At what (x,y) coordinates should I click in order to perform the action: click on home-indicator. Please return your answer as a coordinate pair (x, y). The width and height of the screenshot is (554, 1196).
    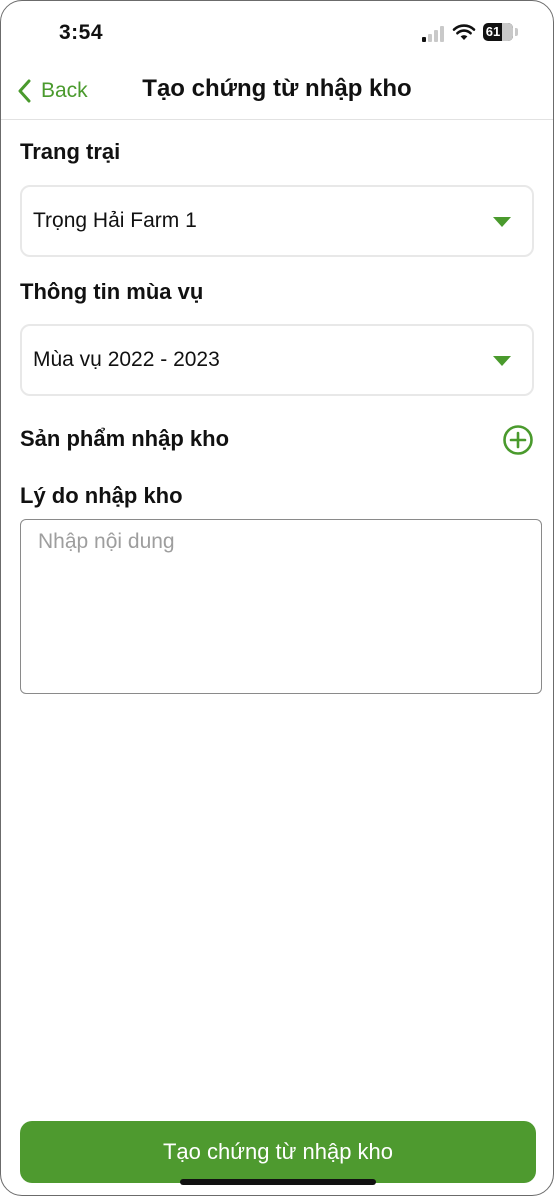
    Looking at the image, I should click on (278, 1182).